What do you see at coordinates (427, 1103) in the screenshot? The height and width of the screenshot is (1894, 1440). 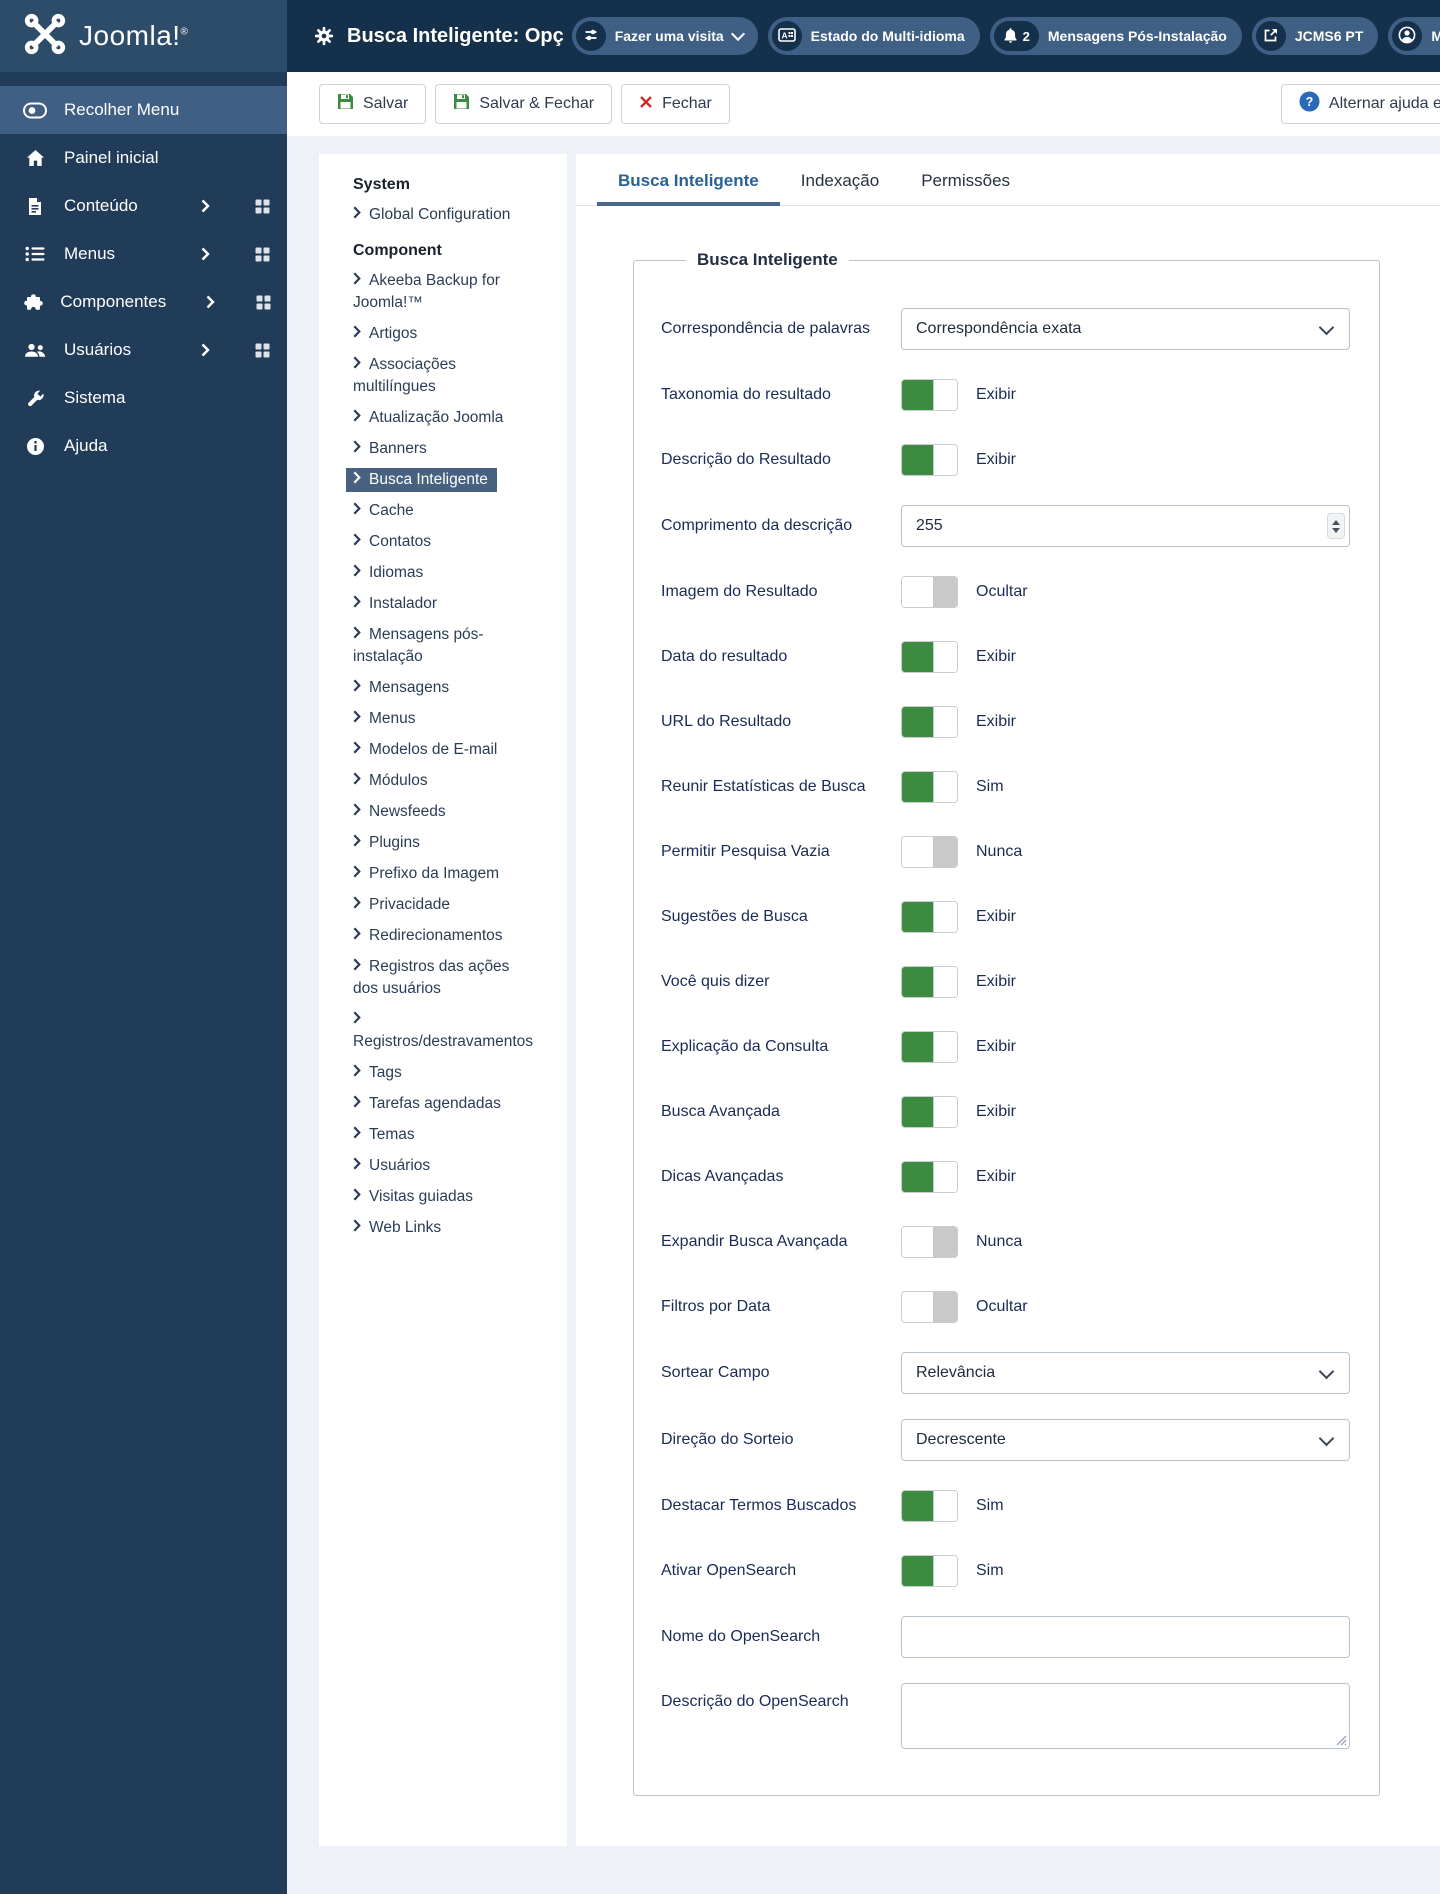 I see `settings-nav-item-inner: Tarefas agendadas` at bounding box center [427, 1103].